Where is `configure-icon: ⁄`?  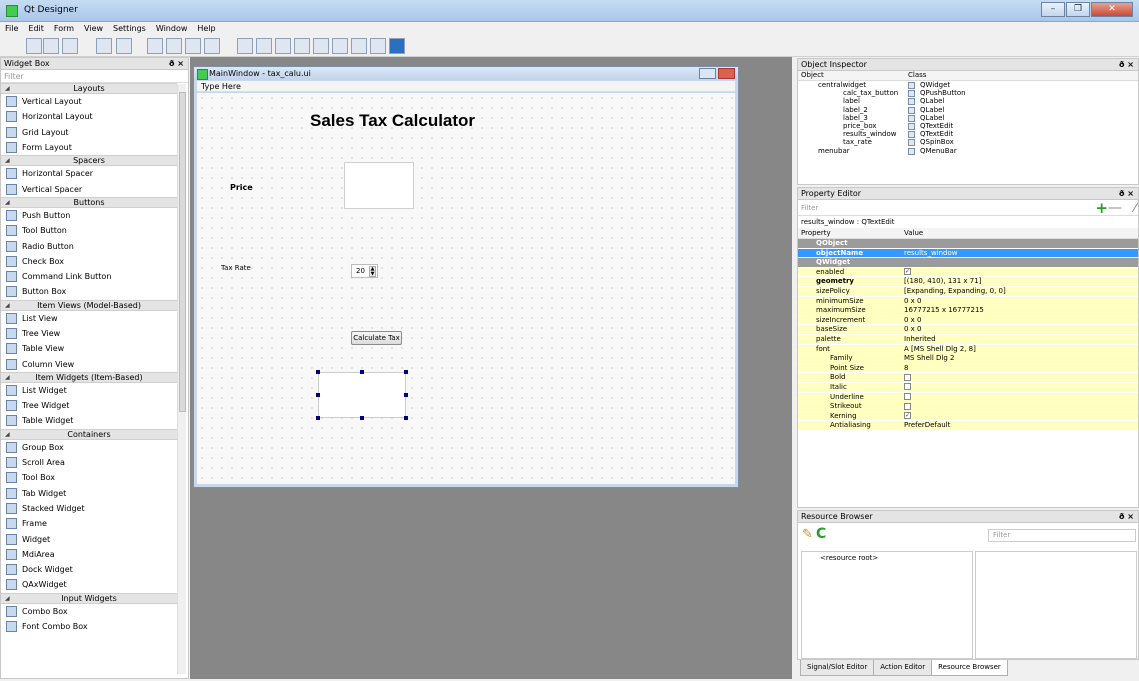 configure-icon: ⁄ is located at coordinates (1135, 208).